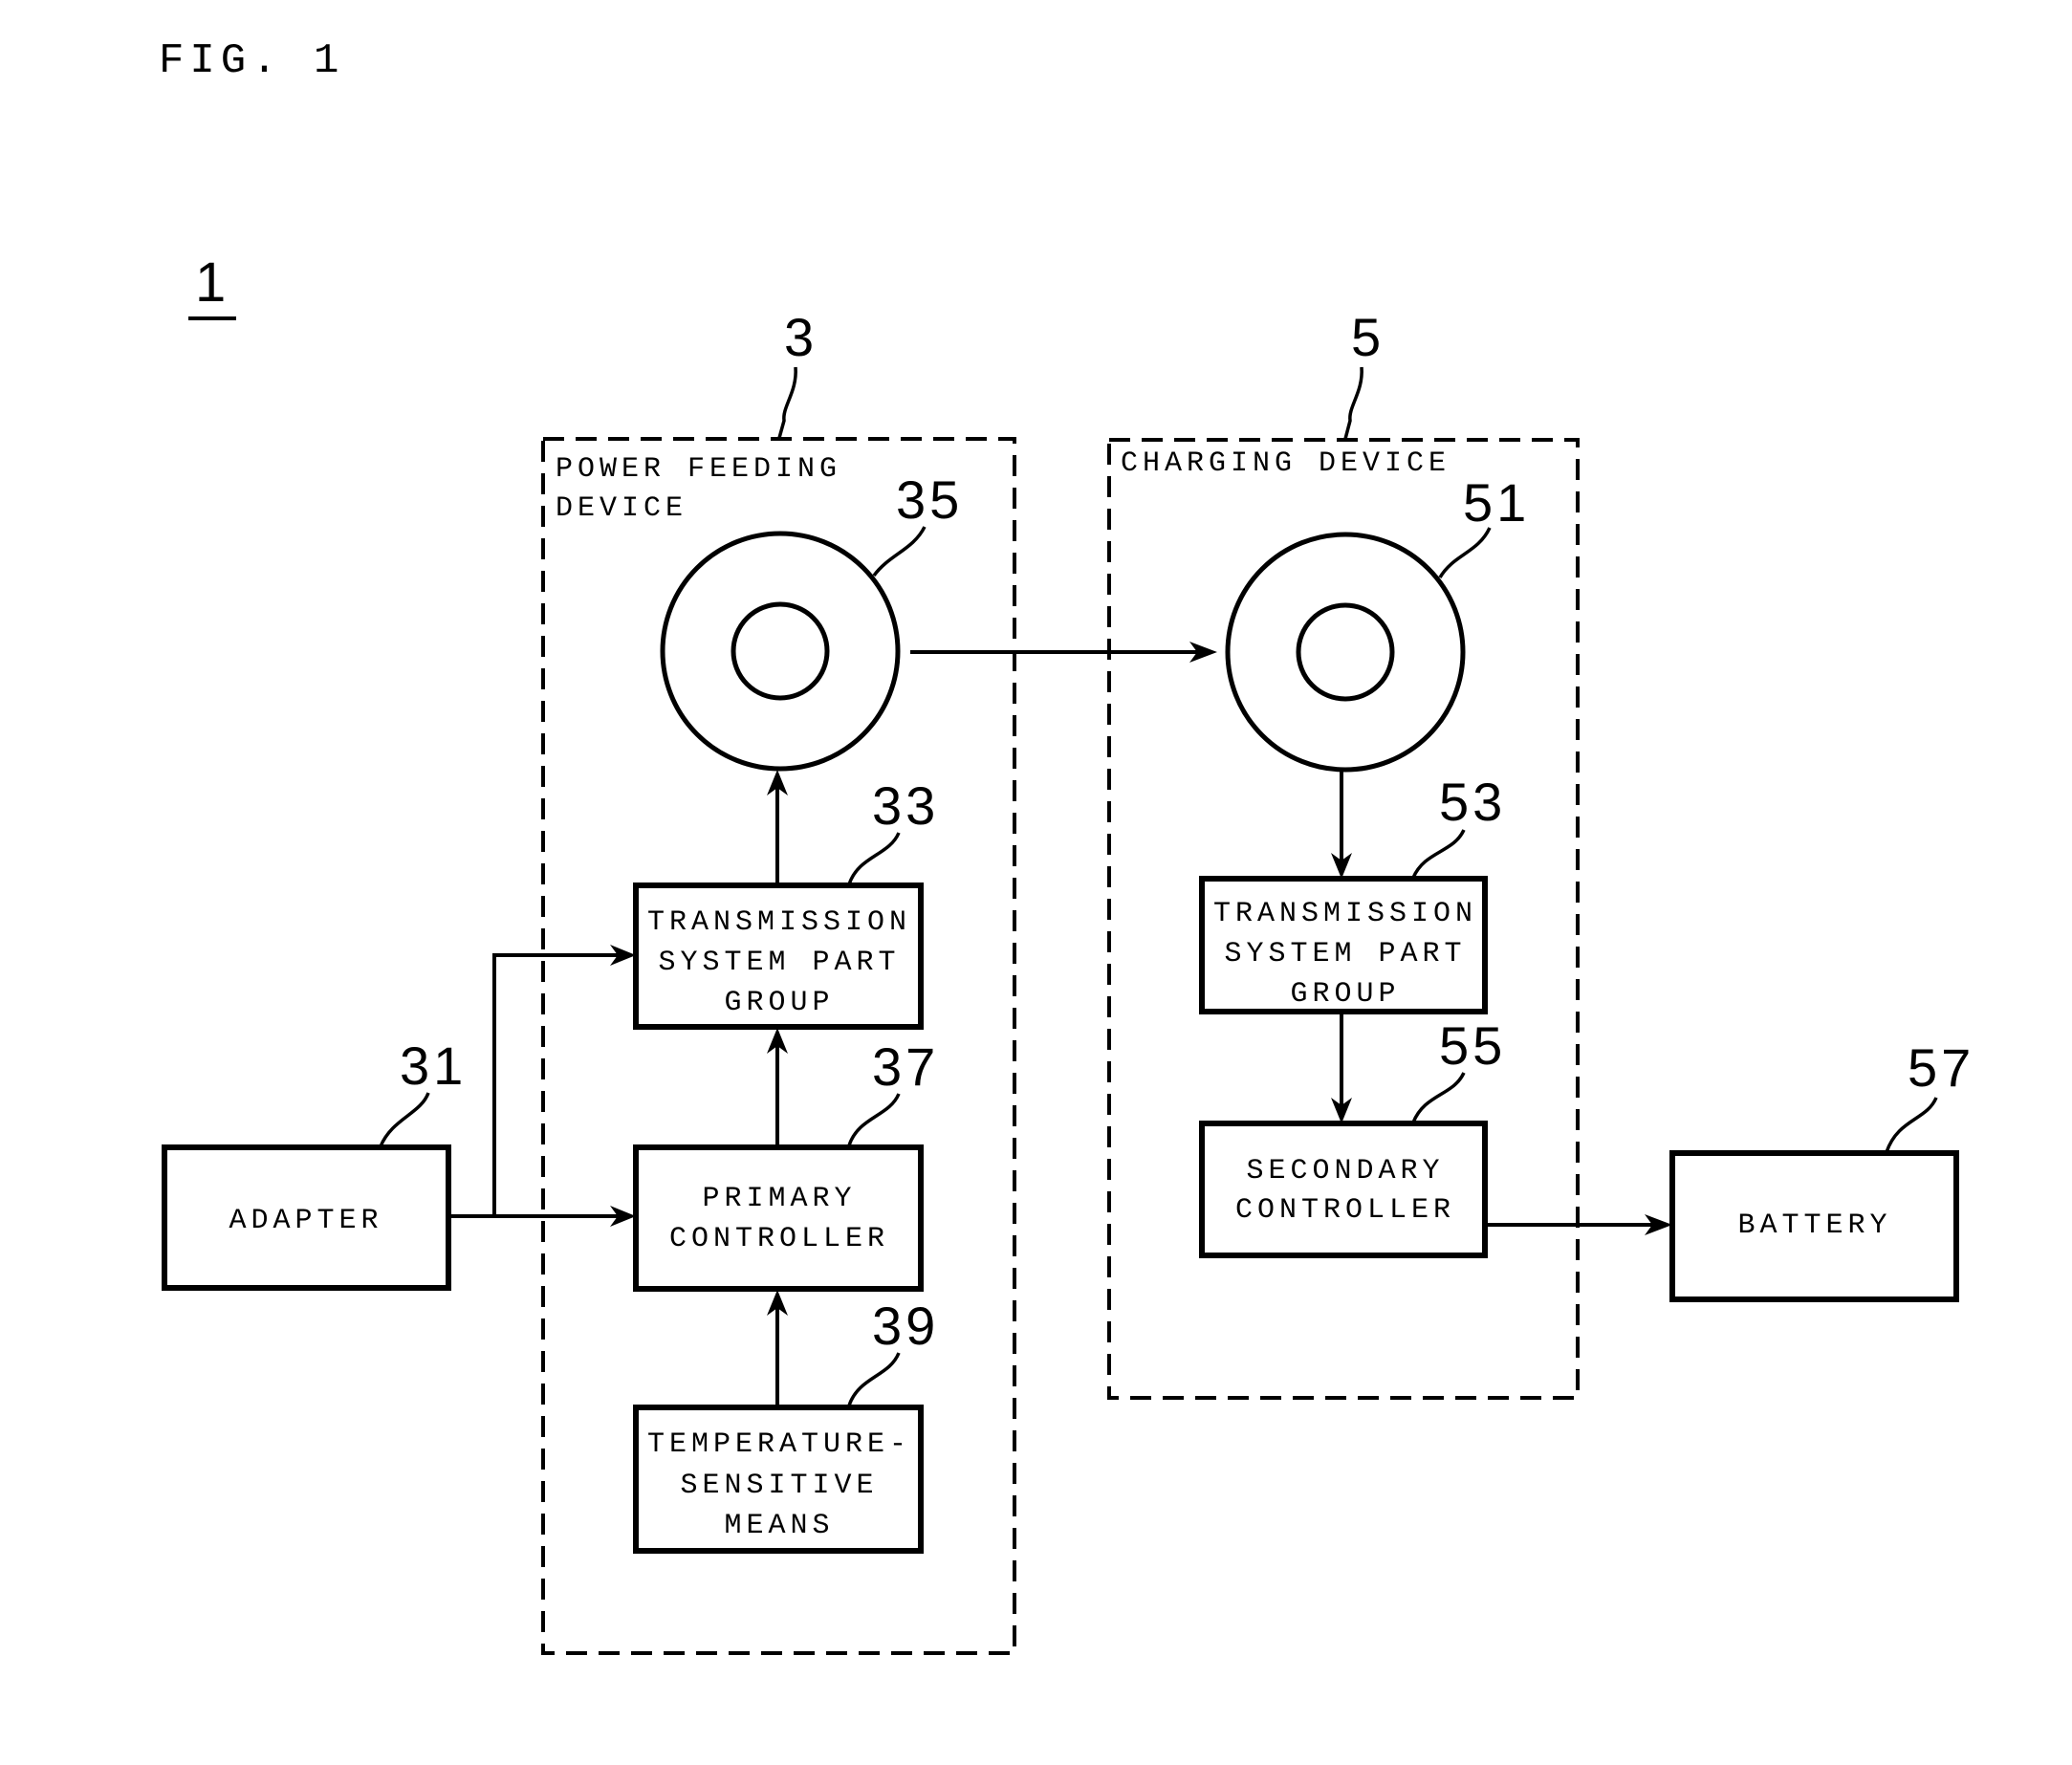 The width and height of the screenshot is (2072, 1765). What do you see at coordinates (698, 469) in the screenshot?
I see `power-feeding-device-label-line1: POWER FEEDING` at bounding box center [698, 469].